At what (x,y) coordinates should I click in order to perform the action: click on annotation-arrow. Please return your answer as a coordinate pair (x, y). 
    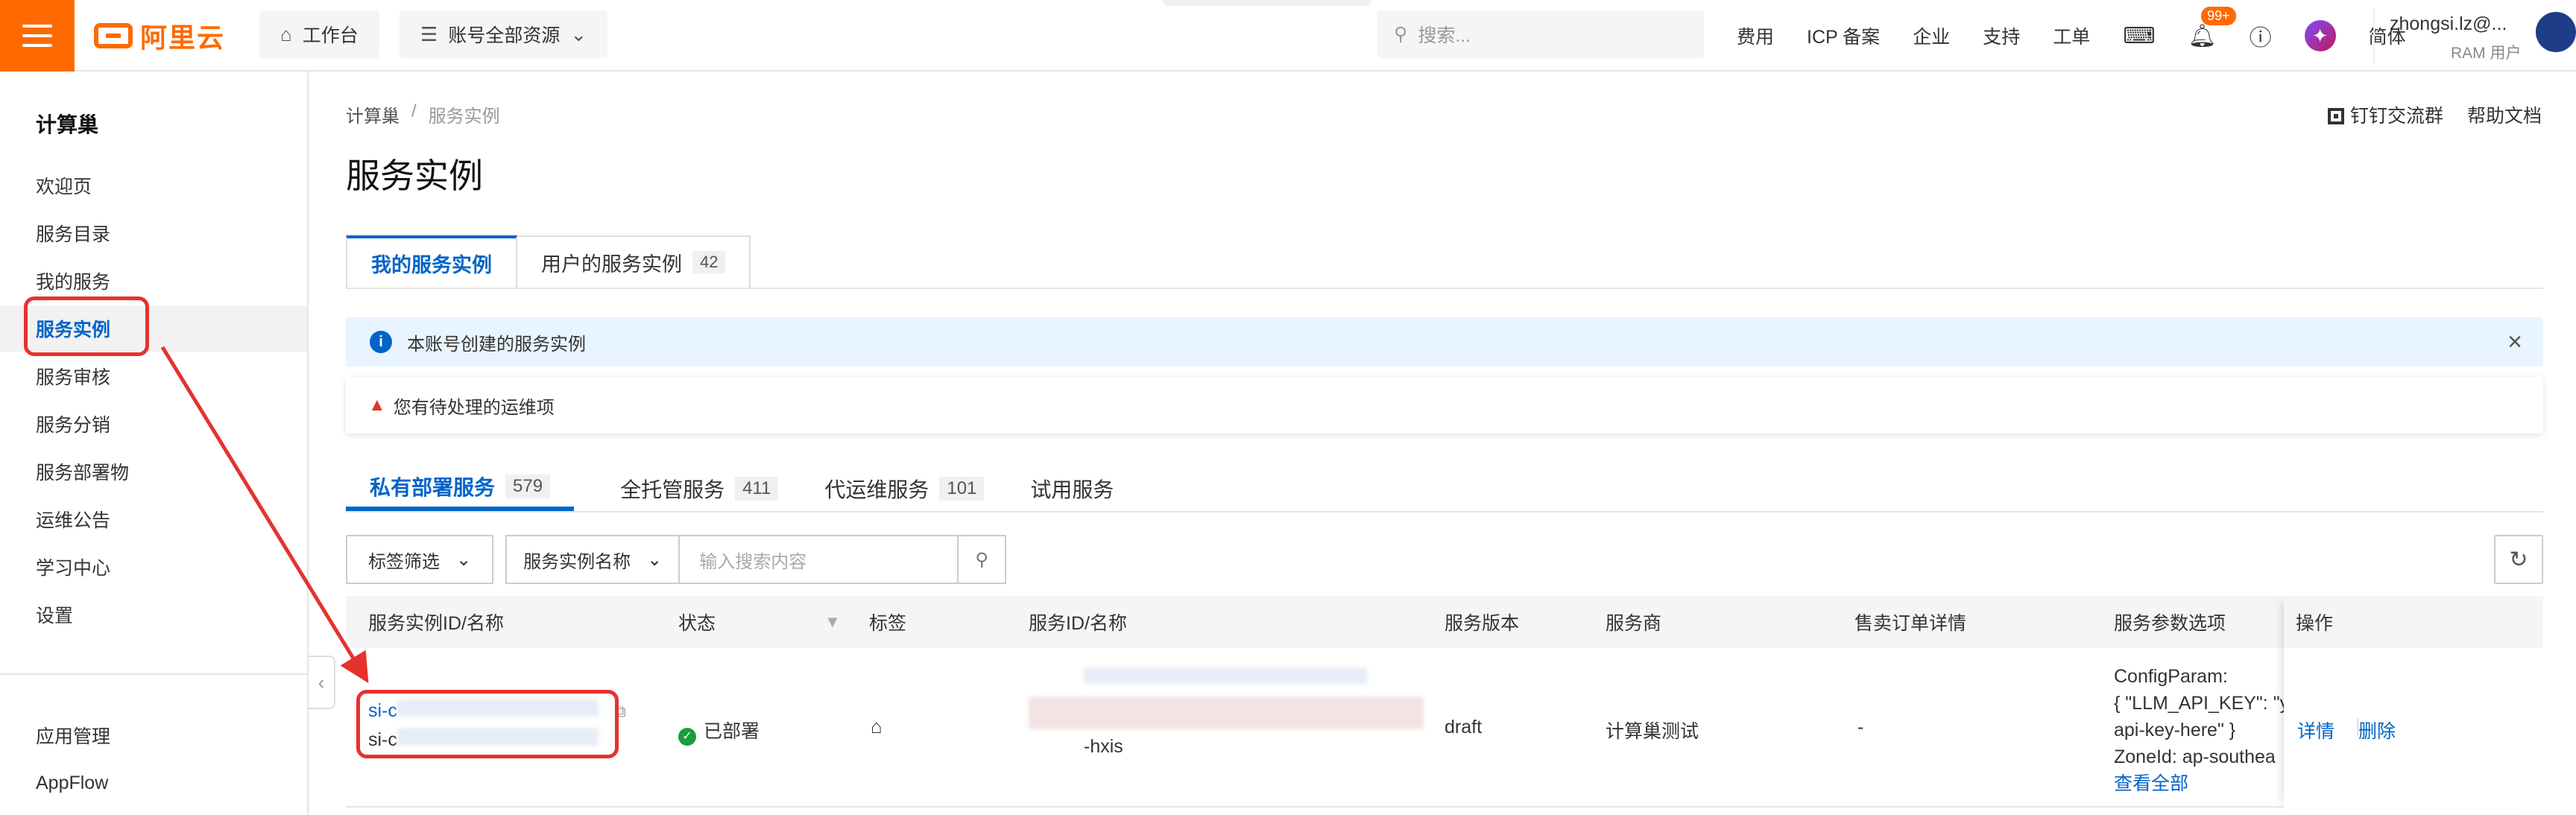
    Looking at the image, I should click on (264, 515).